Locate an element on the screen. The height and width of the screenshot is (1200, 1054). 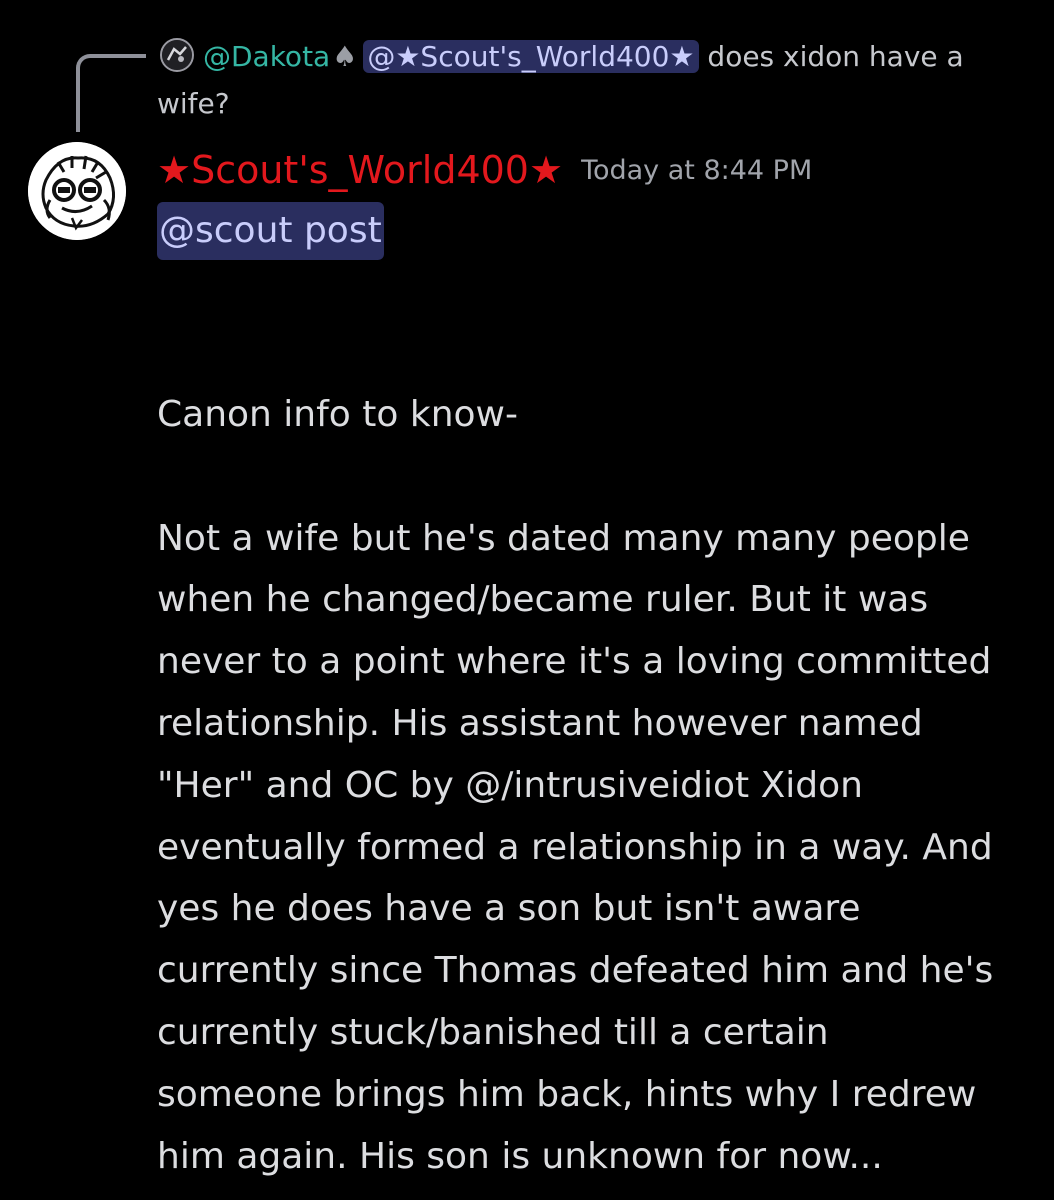
reply-text-part1: does xidon have a is located at coordinates (831, 56).